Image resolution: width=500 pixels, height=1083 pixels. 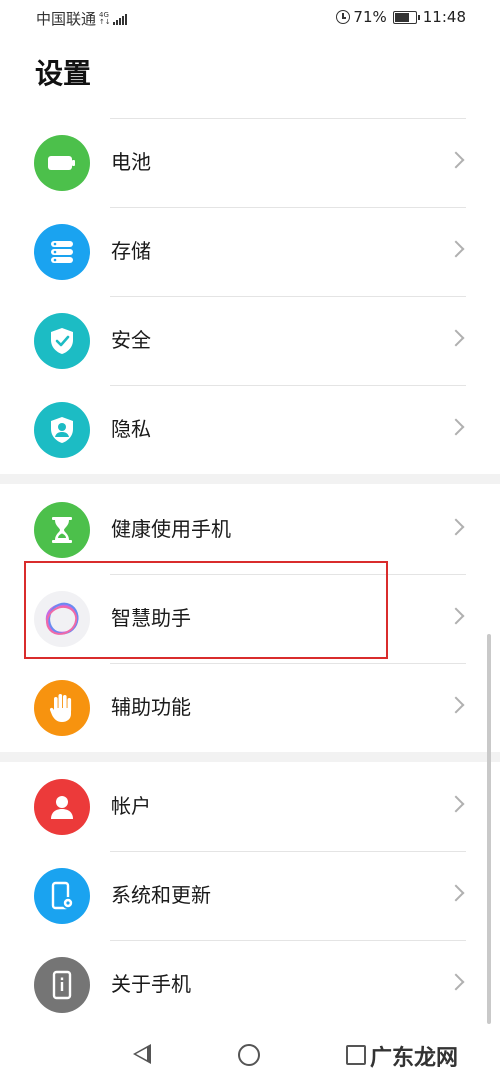 What do you see at coordinates (343, 17) in the screenshot?
I see `alarm-icon` at bounding box center [343, 17].